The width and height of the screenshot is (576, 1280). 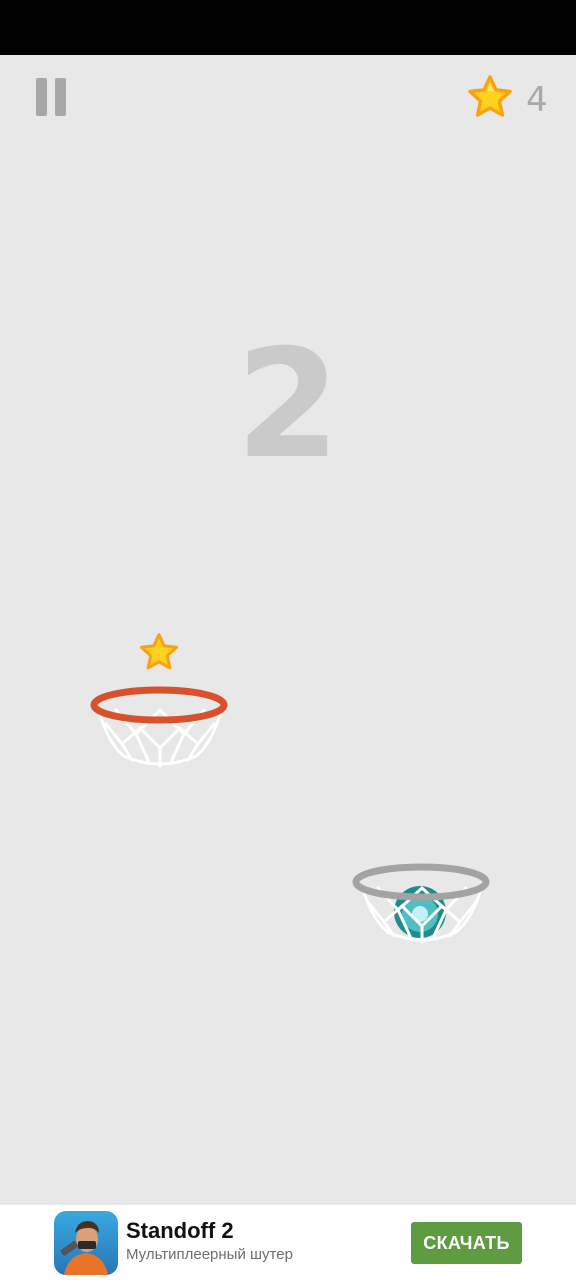 I want to click on ad-banner: Standoff 2 Мультиплеерный шутер СКАЧАТЬ, so click(x=288, y=1242).